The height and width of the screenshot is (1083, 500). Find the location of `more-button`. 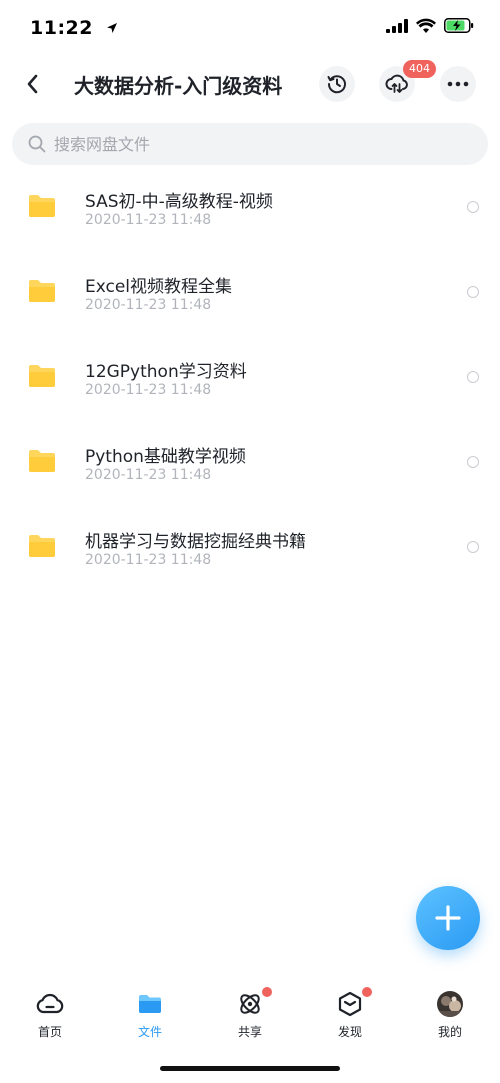

more-button is located at coordinates (458, 84).